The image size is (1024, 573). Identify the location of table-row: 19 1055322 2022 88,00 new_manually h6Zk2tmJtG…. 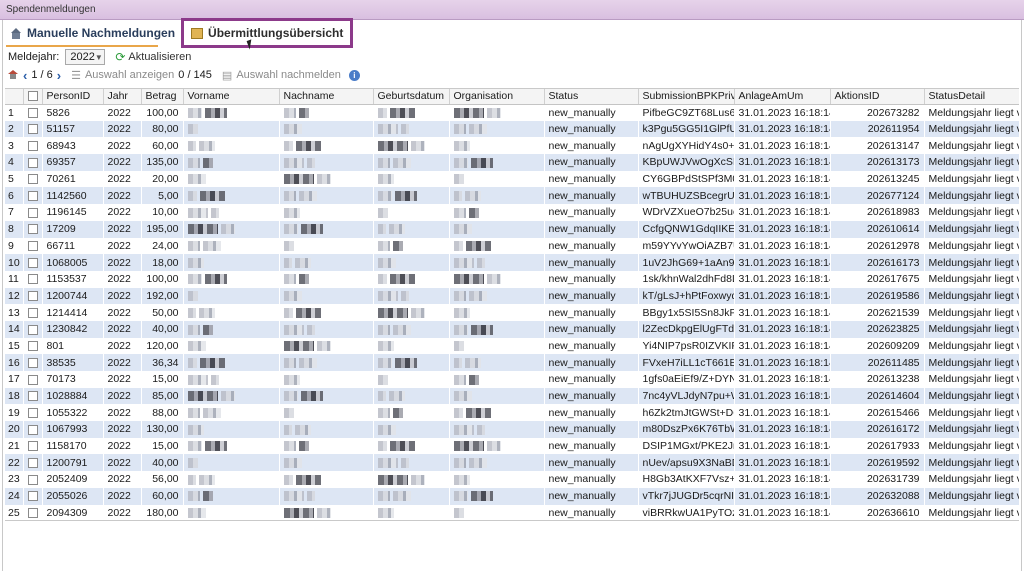
(512, 412).